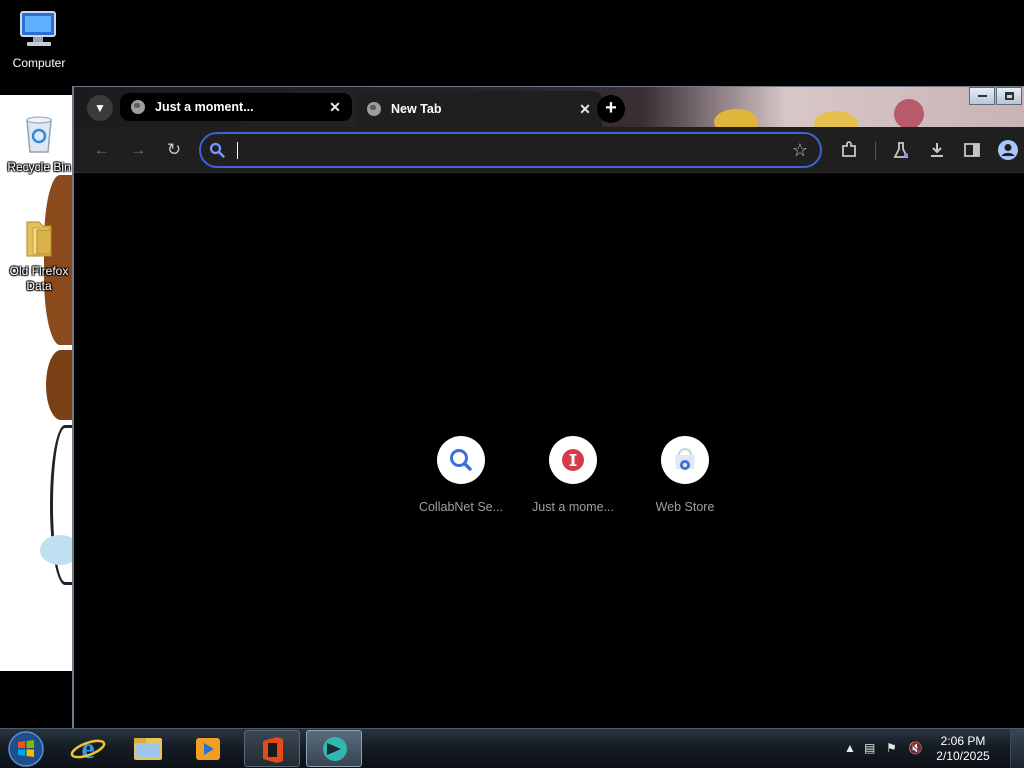  Describe the element at coordinates (174, 150) in the screenshot. I see `reload-button: ↻` at that location.